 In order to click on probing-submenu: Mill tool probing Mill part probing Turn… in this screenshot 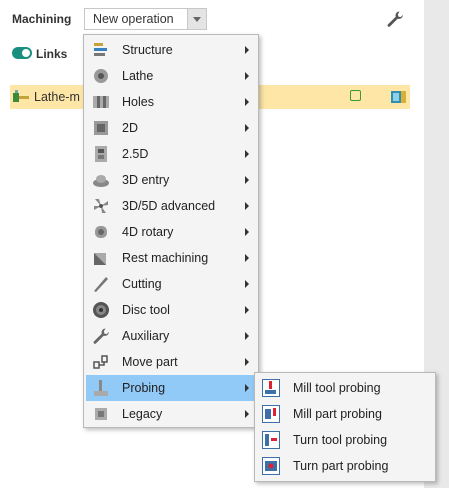, I will do `click(345, 427)`.